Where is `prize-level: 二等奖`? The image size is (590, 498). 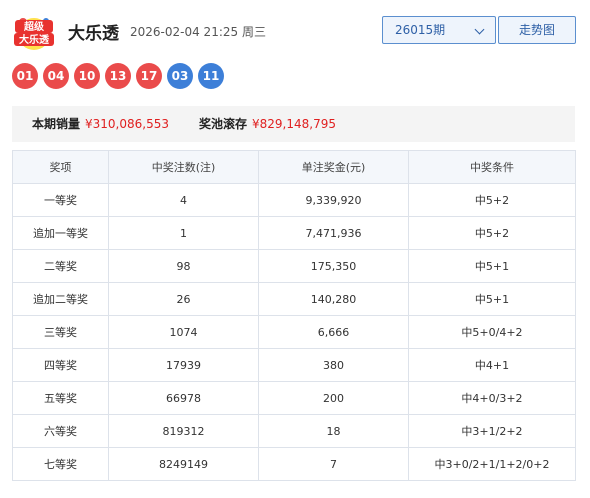
prize-level: 二等奖 is located at coordinates (60, 266).